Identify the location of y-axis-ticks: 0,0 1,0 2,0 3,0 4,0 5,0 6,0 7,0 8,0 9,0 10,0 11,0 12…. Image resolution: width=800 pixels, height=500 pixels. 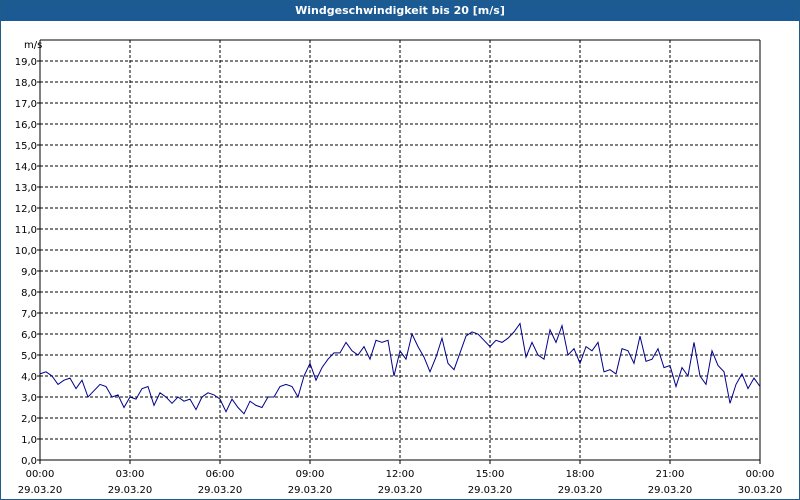
(27, 262).